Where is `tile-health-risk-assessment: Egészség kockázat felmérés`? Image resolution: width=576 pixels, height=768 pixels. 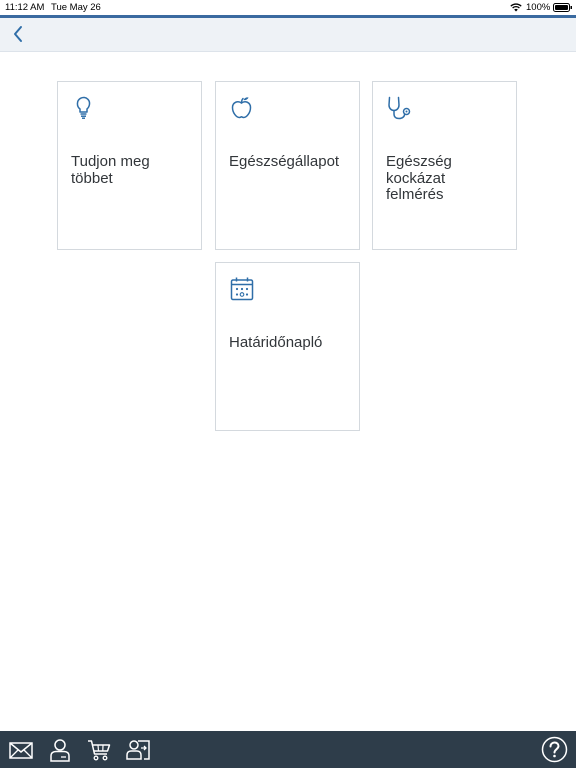 tile-health-risk-assessment: Egészség kockázat felmérés is located at coordinates (444, 165).